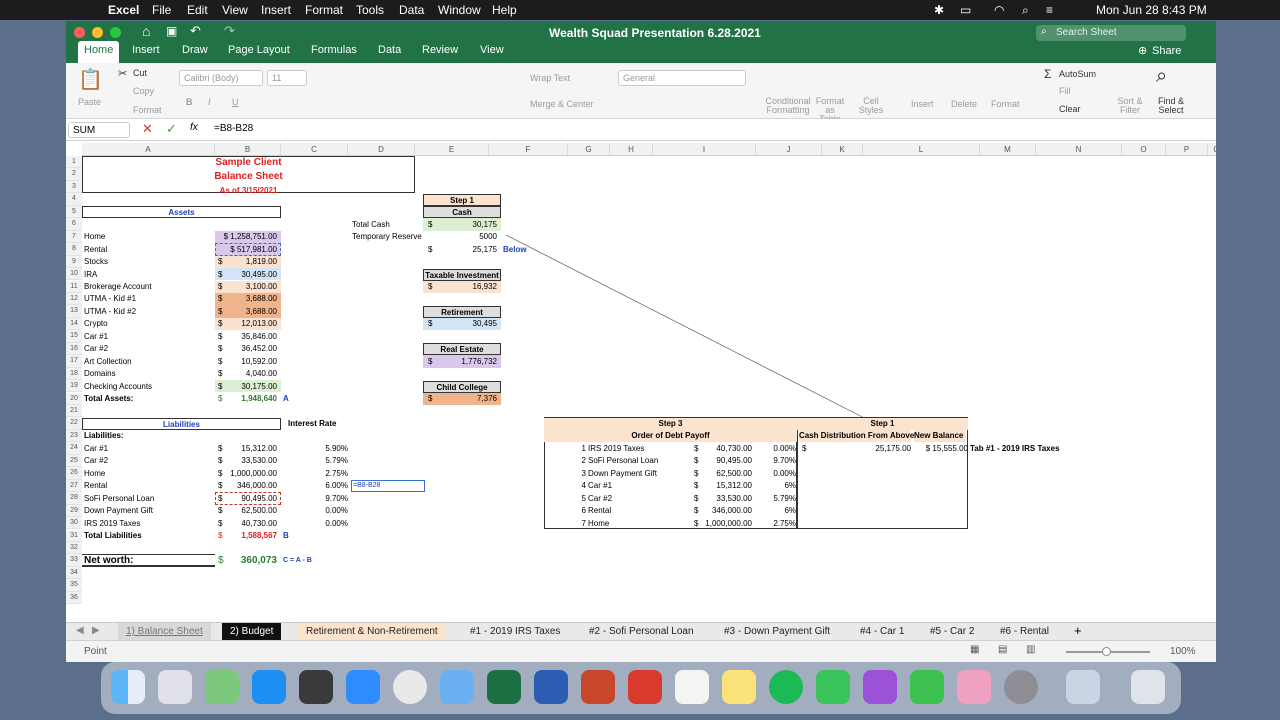  I want to click on menu-window: Window, so click(459, 10).